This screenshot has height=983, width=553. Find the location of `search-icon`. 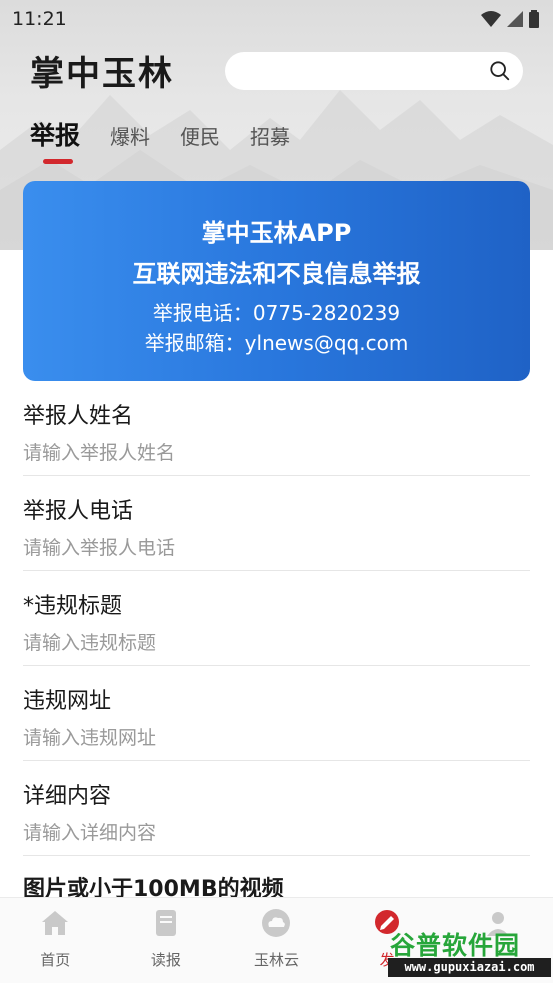

search-icon is located at coordinates (500, 71).